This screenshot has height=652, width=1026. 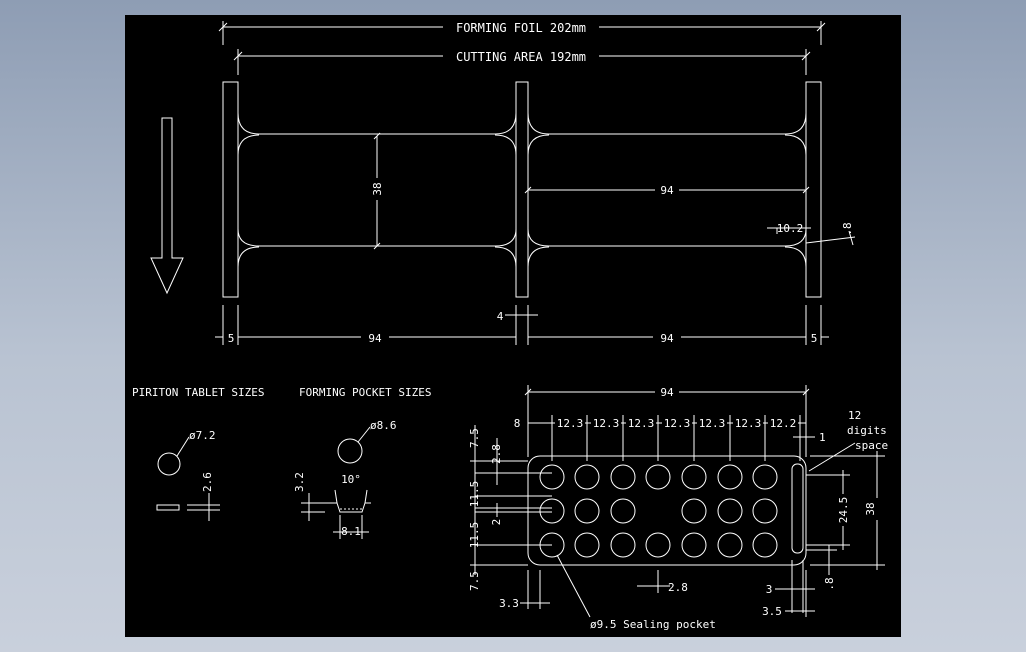 I want to click on pitch-1-label: 12.3, so click(x=570, y=423).